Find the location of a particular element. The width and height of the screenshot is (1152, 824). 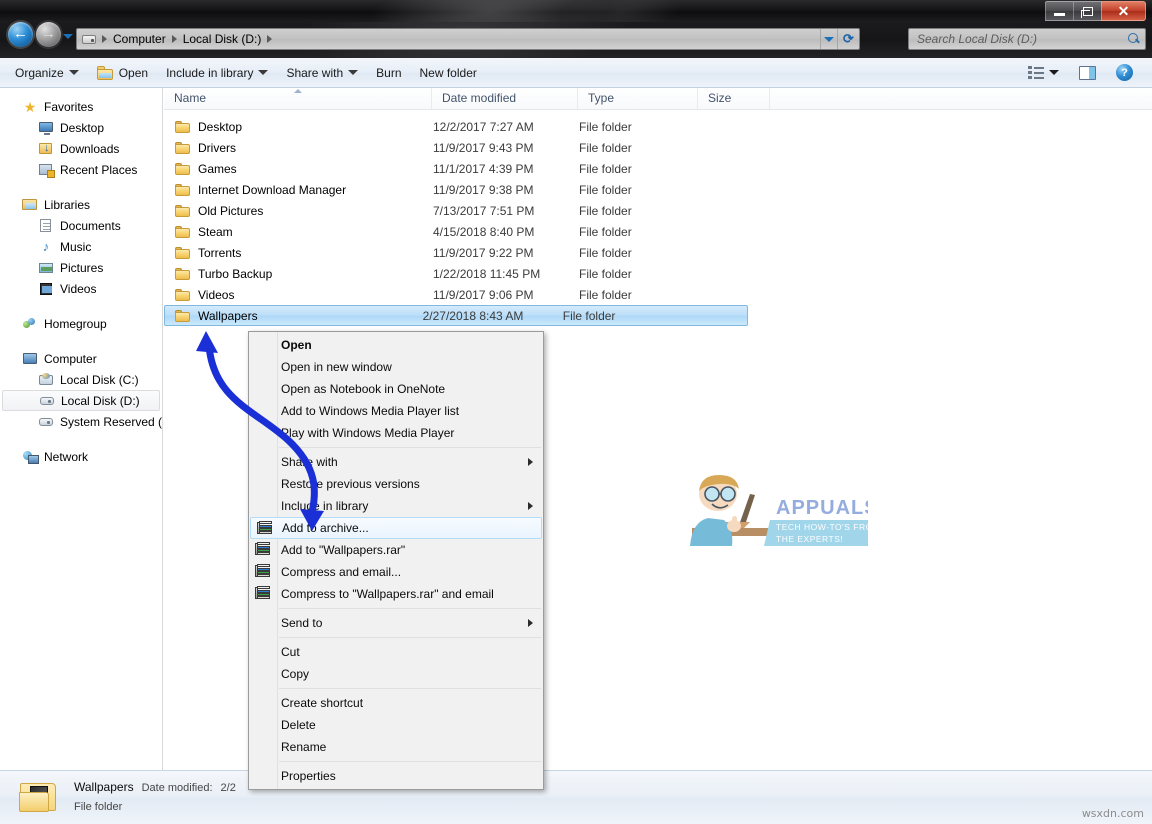

maximize-icon is located at coordinates (1086, 12).